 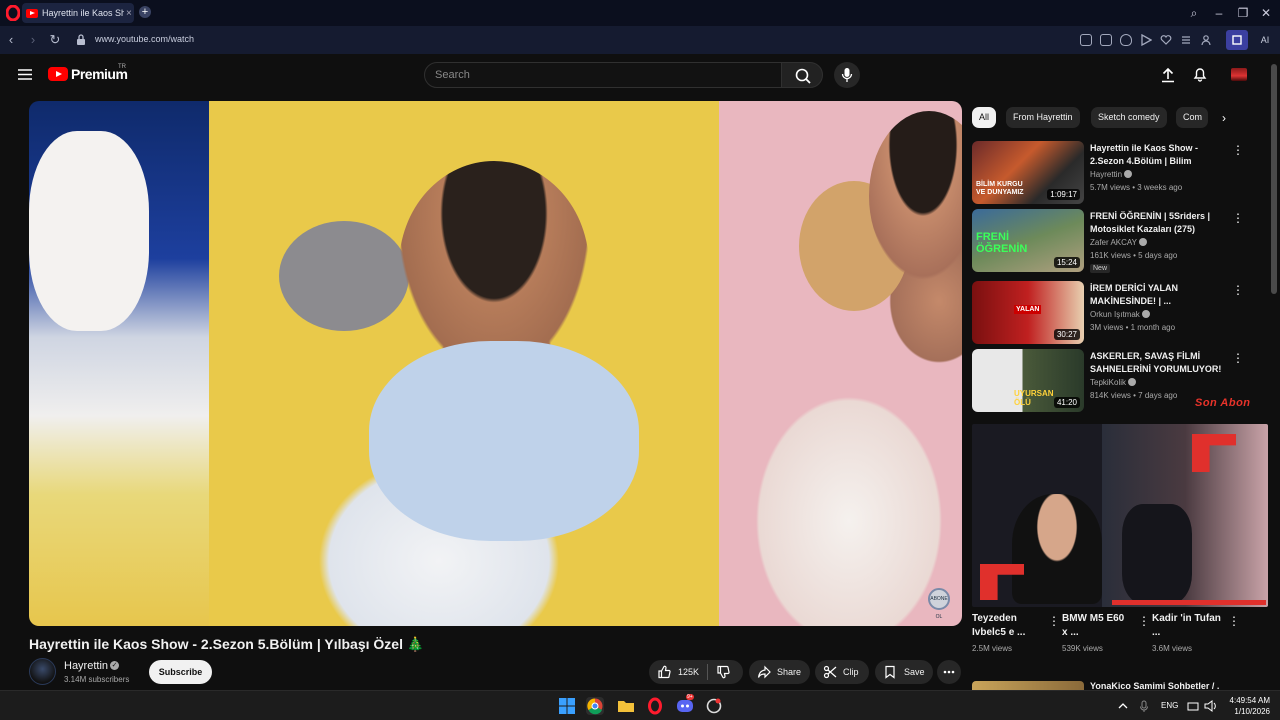 What do you see at coordinates (1168, 75) in the screenshot?
I see `upload-icon` at bounding box center [1168, 75].